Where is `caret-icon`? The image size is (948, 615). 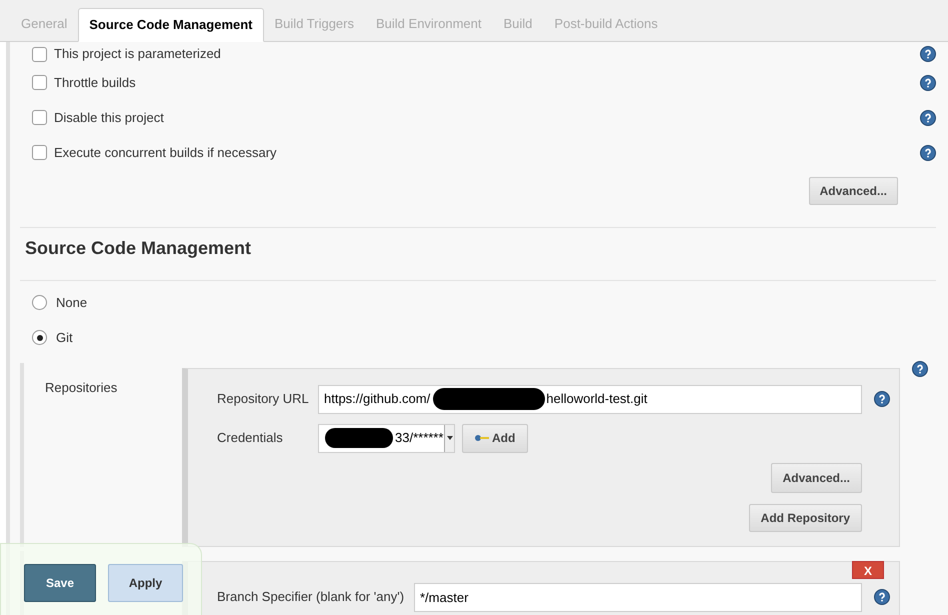 caret-icon is located at coordinates (449, 438).